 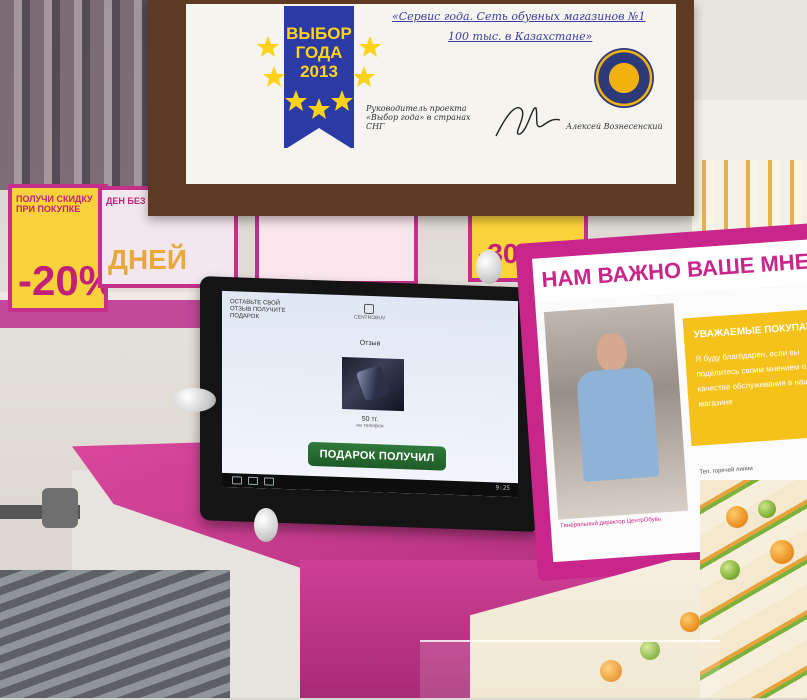 I want to click on brand-logo: CENTROBUV, so click(x=370, y=312).